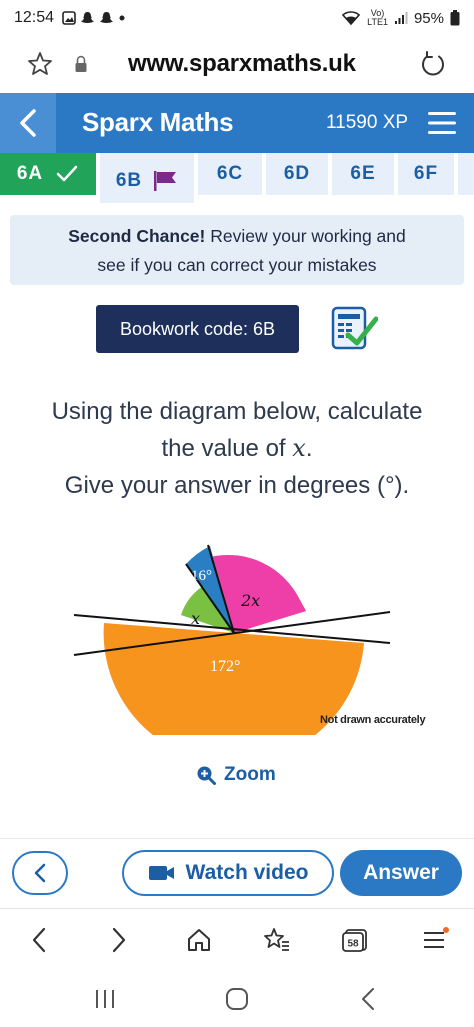  I want to click on question-line2-prefix: the value of, so click(227, 448).